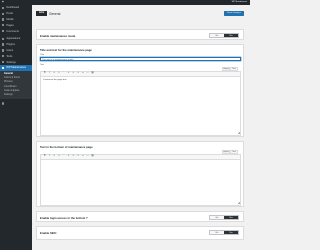  I want to click on wrench-icon, so click(3, 56).